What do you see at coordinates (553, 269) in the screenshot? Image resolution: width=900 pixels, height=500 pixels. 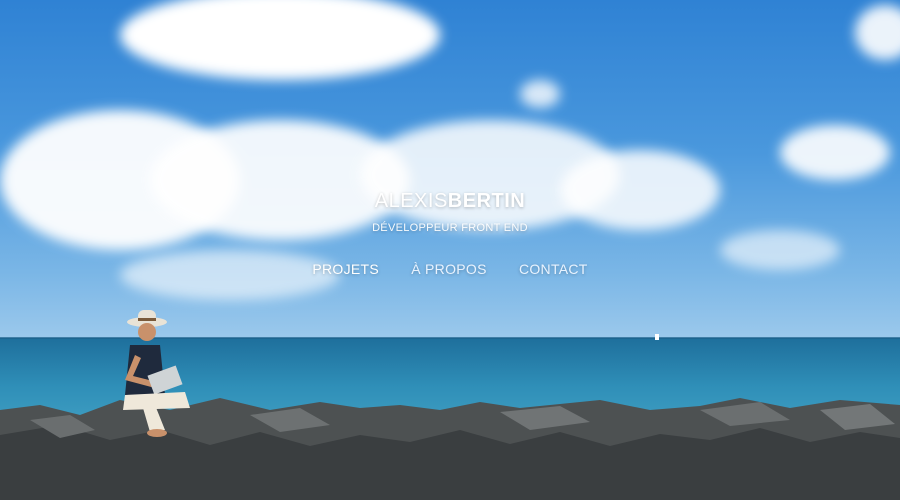 I see `nav-item-contact: CONTACT` at bounding box center [553, 269].